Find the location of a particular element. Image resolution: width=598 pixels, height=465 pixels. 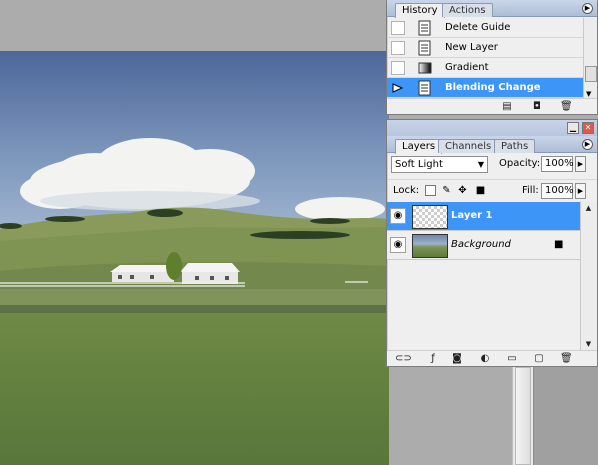

layer-row: ◉ Background ■ is located at coordinates (483, 245).